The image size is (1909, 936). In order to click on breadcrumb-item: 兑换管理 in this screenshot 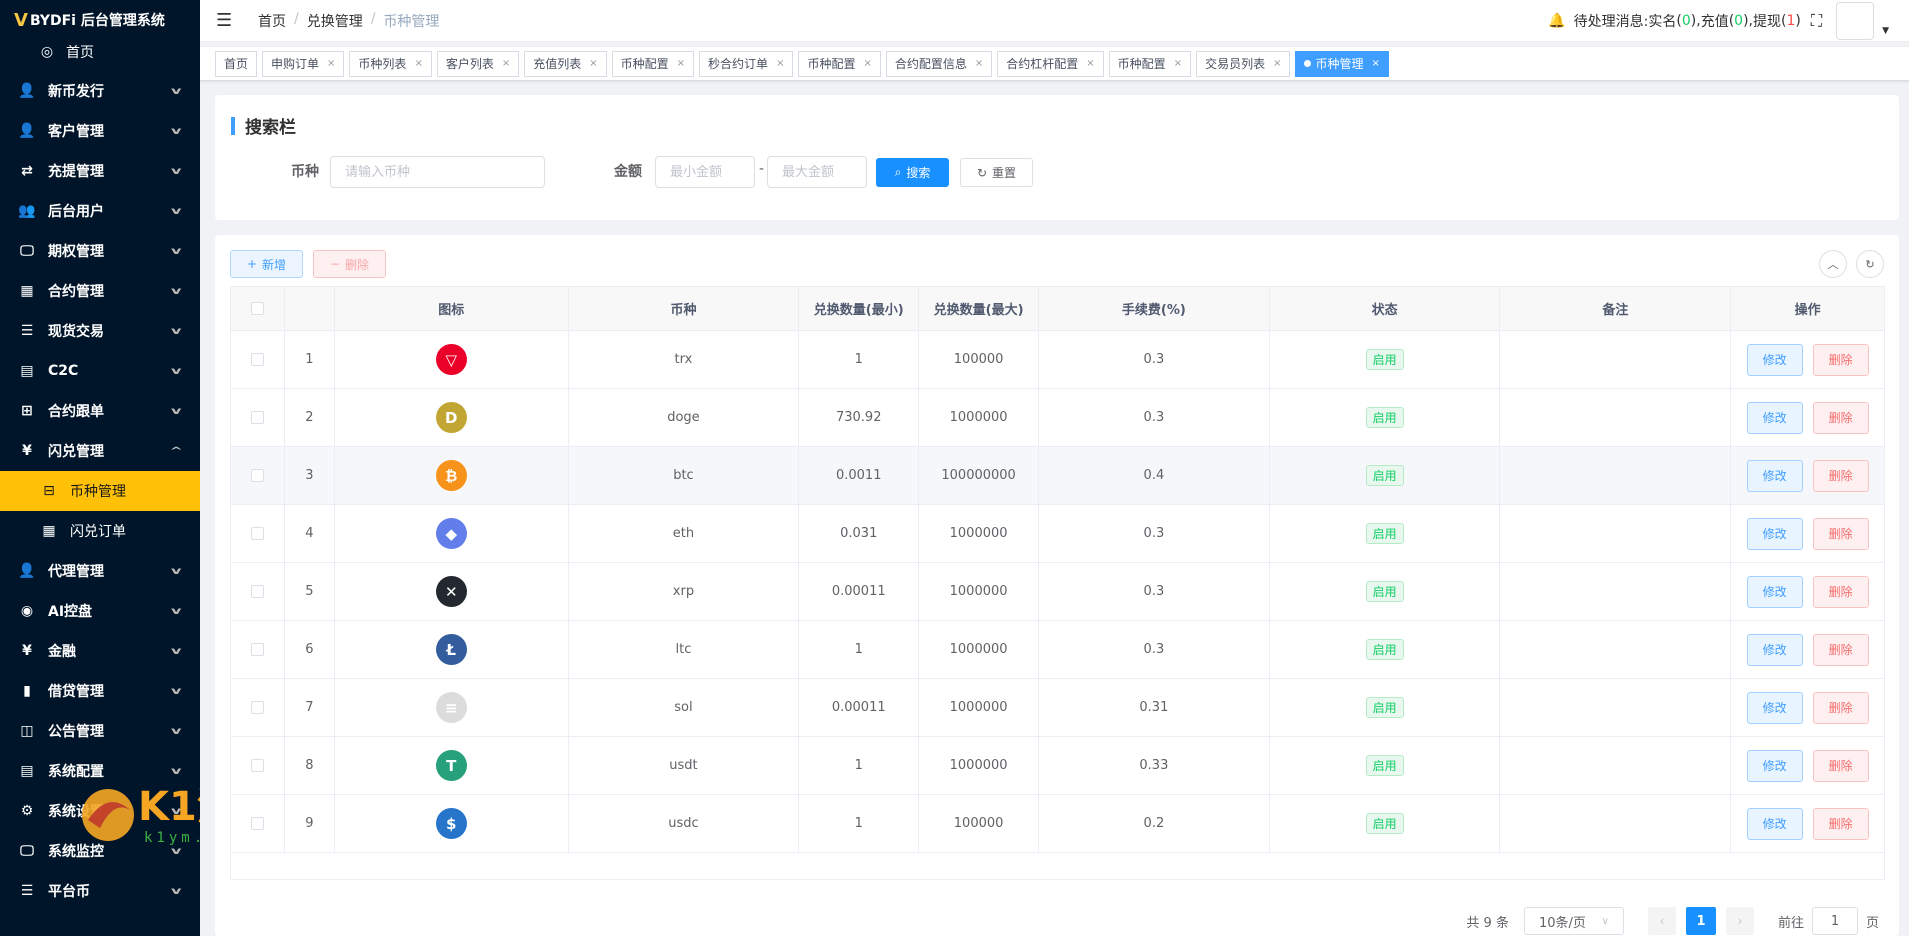, I will do `click(335, 21)`.